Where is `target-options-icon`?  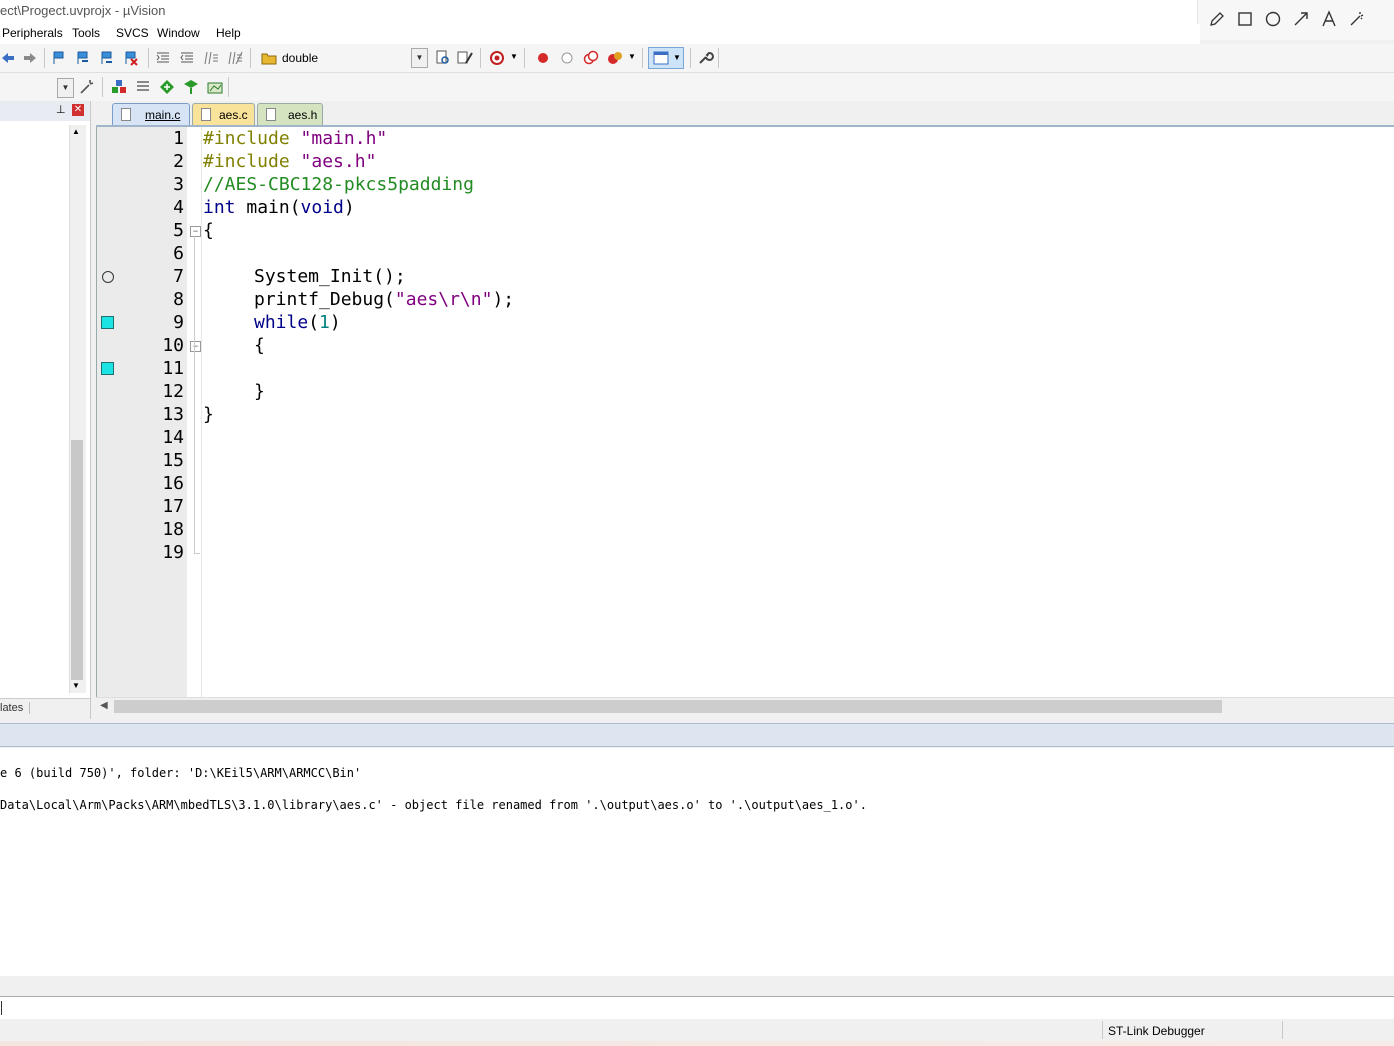
target-options-icon is located at coordinates (87, 87).